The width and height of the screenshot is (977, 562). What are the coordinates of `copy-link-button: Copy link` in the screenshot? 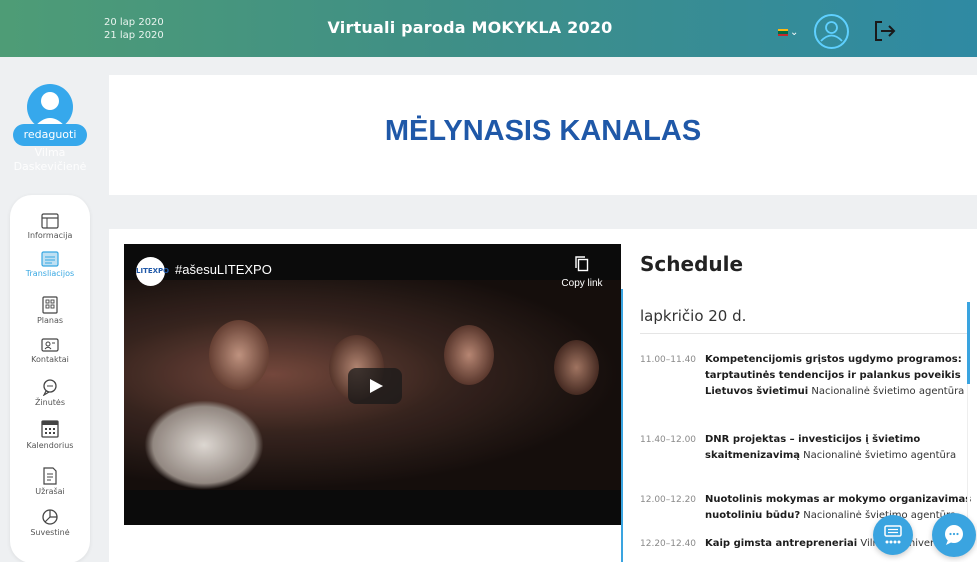 It's located at (582, 283).